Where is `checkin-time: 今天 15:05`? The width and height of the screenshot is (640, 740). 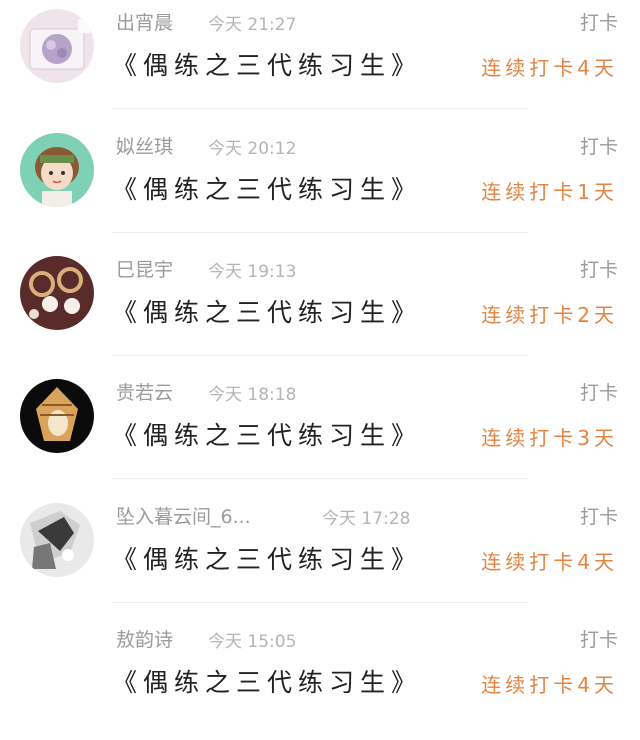
checkin-time: 今天 15:05 is located at coordinates (252, 642).